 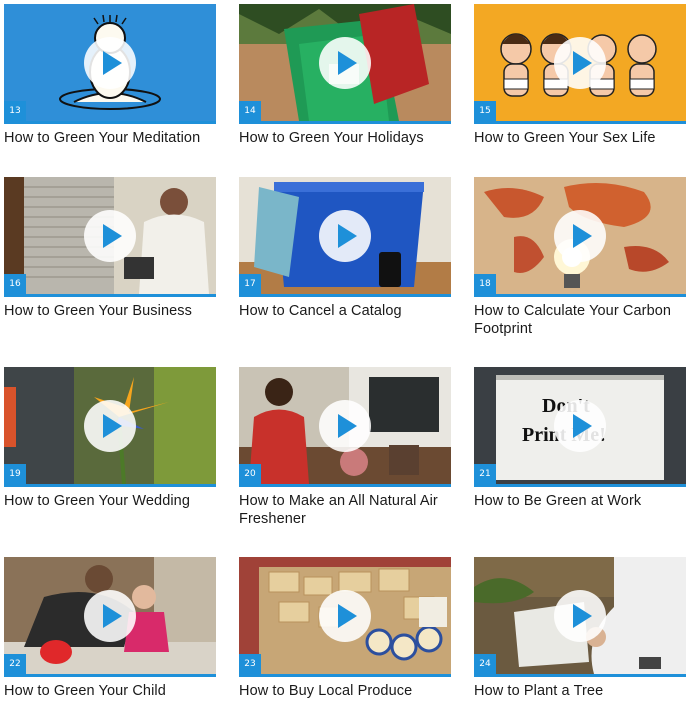 I want to click on video-number: 24, so click(x=485, y=664).